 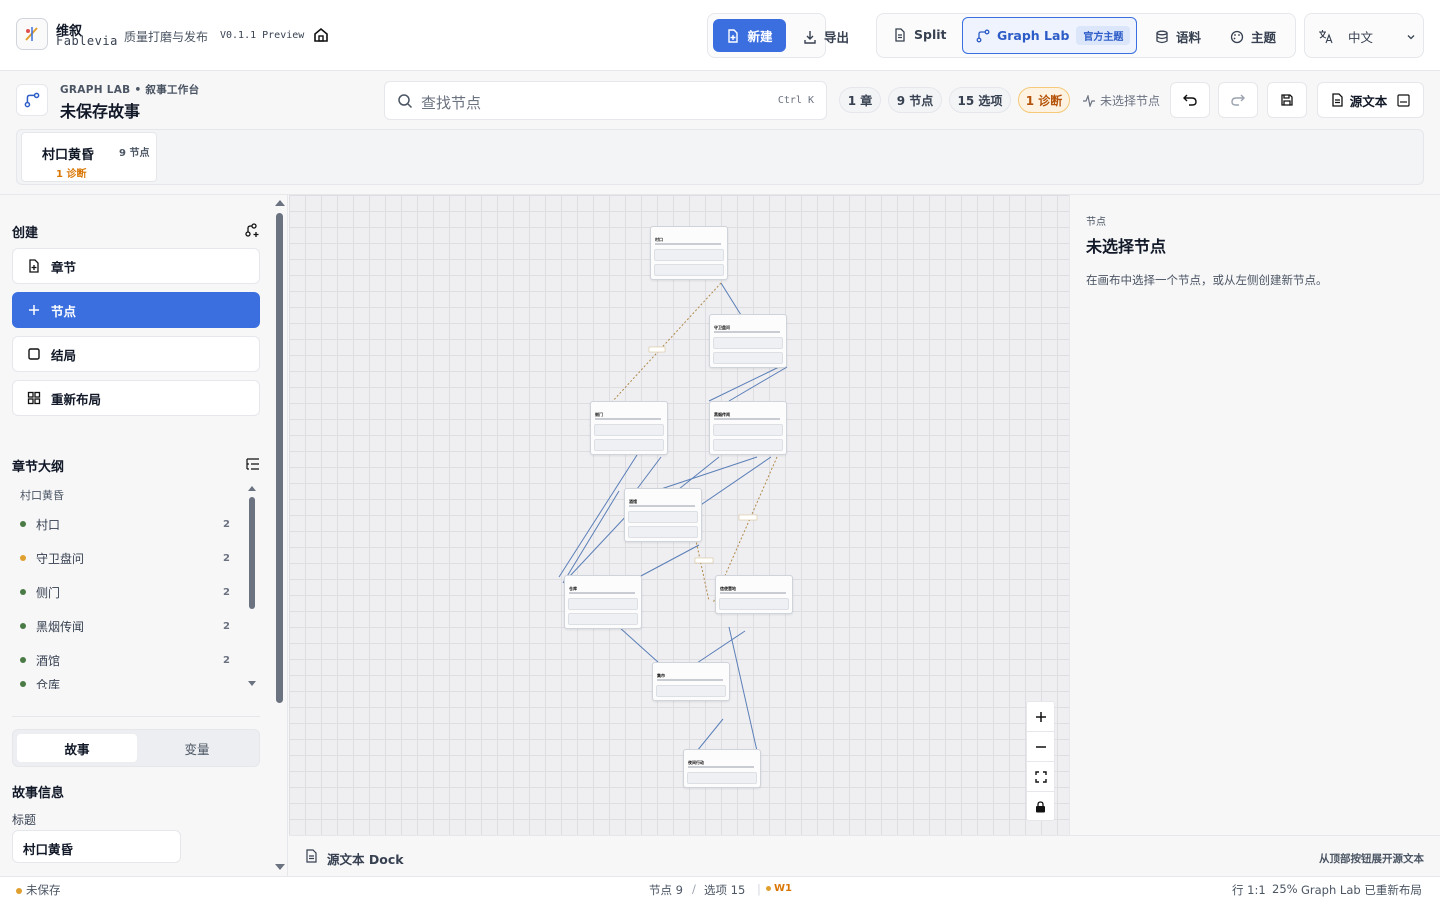 What do you see at coordinates (826, 36) in the screenshot?
I see `export-button: 导出` at bounding box center [826, 36].